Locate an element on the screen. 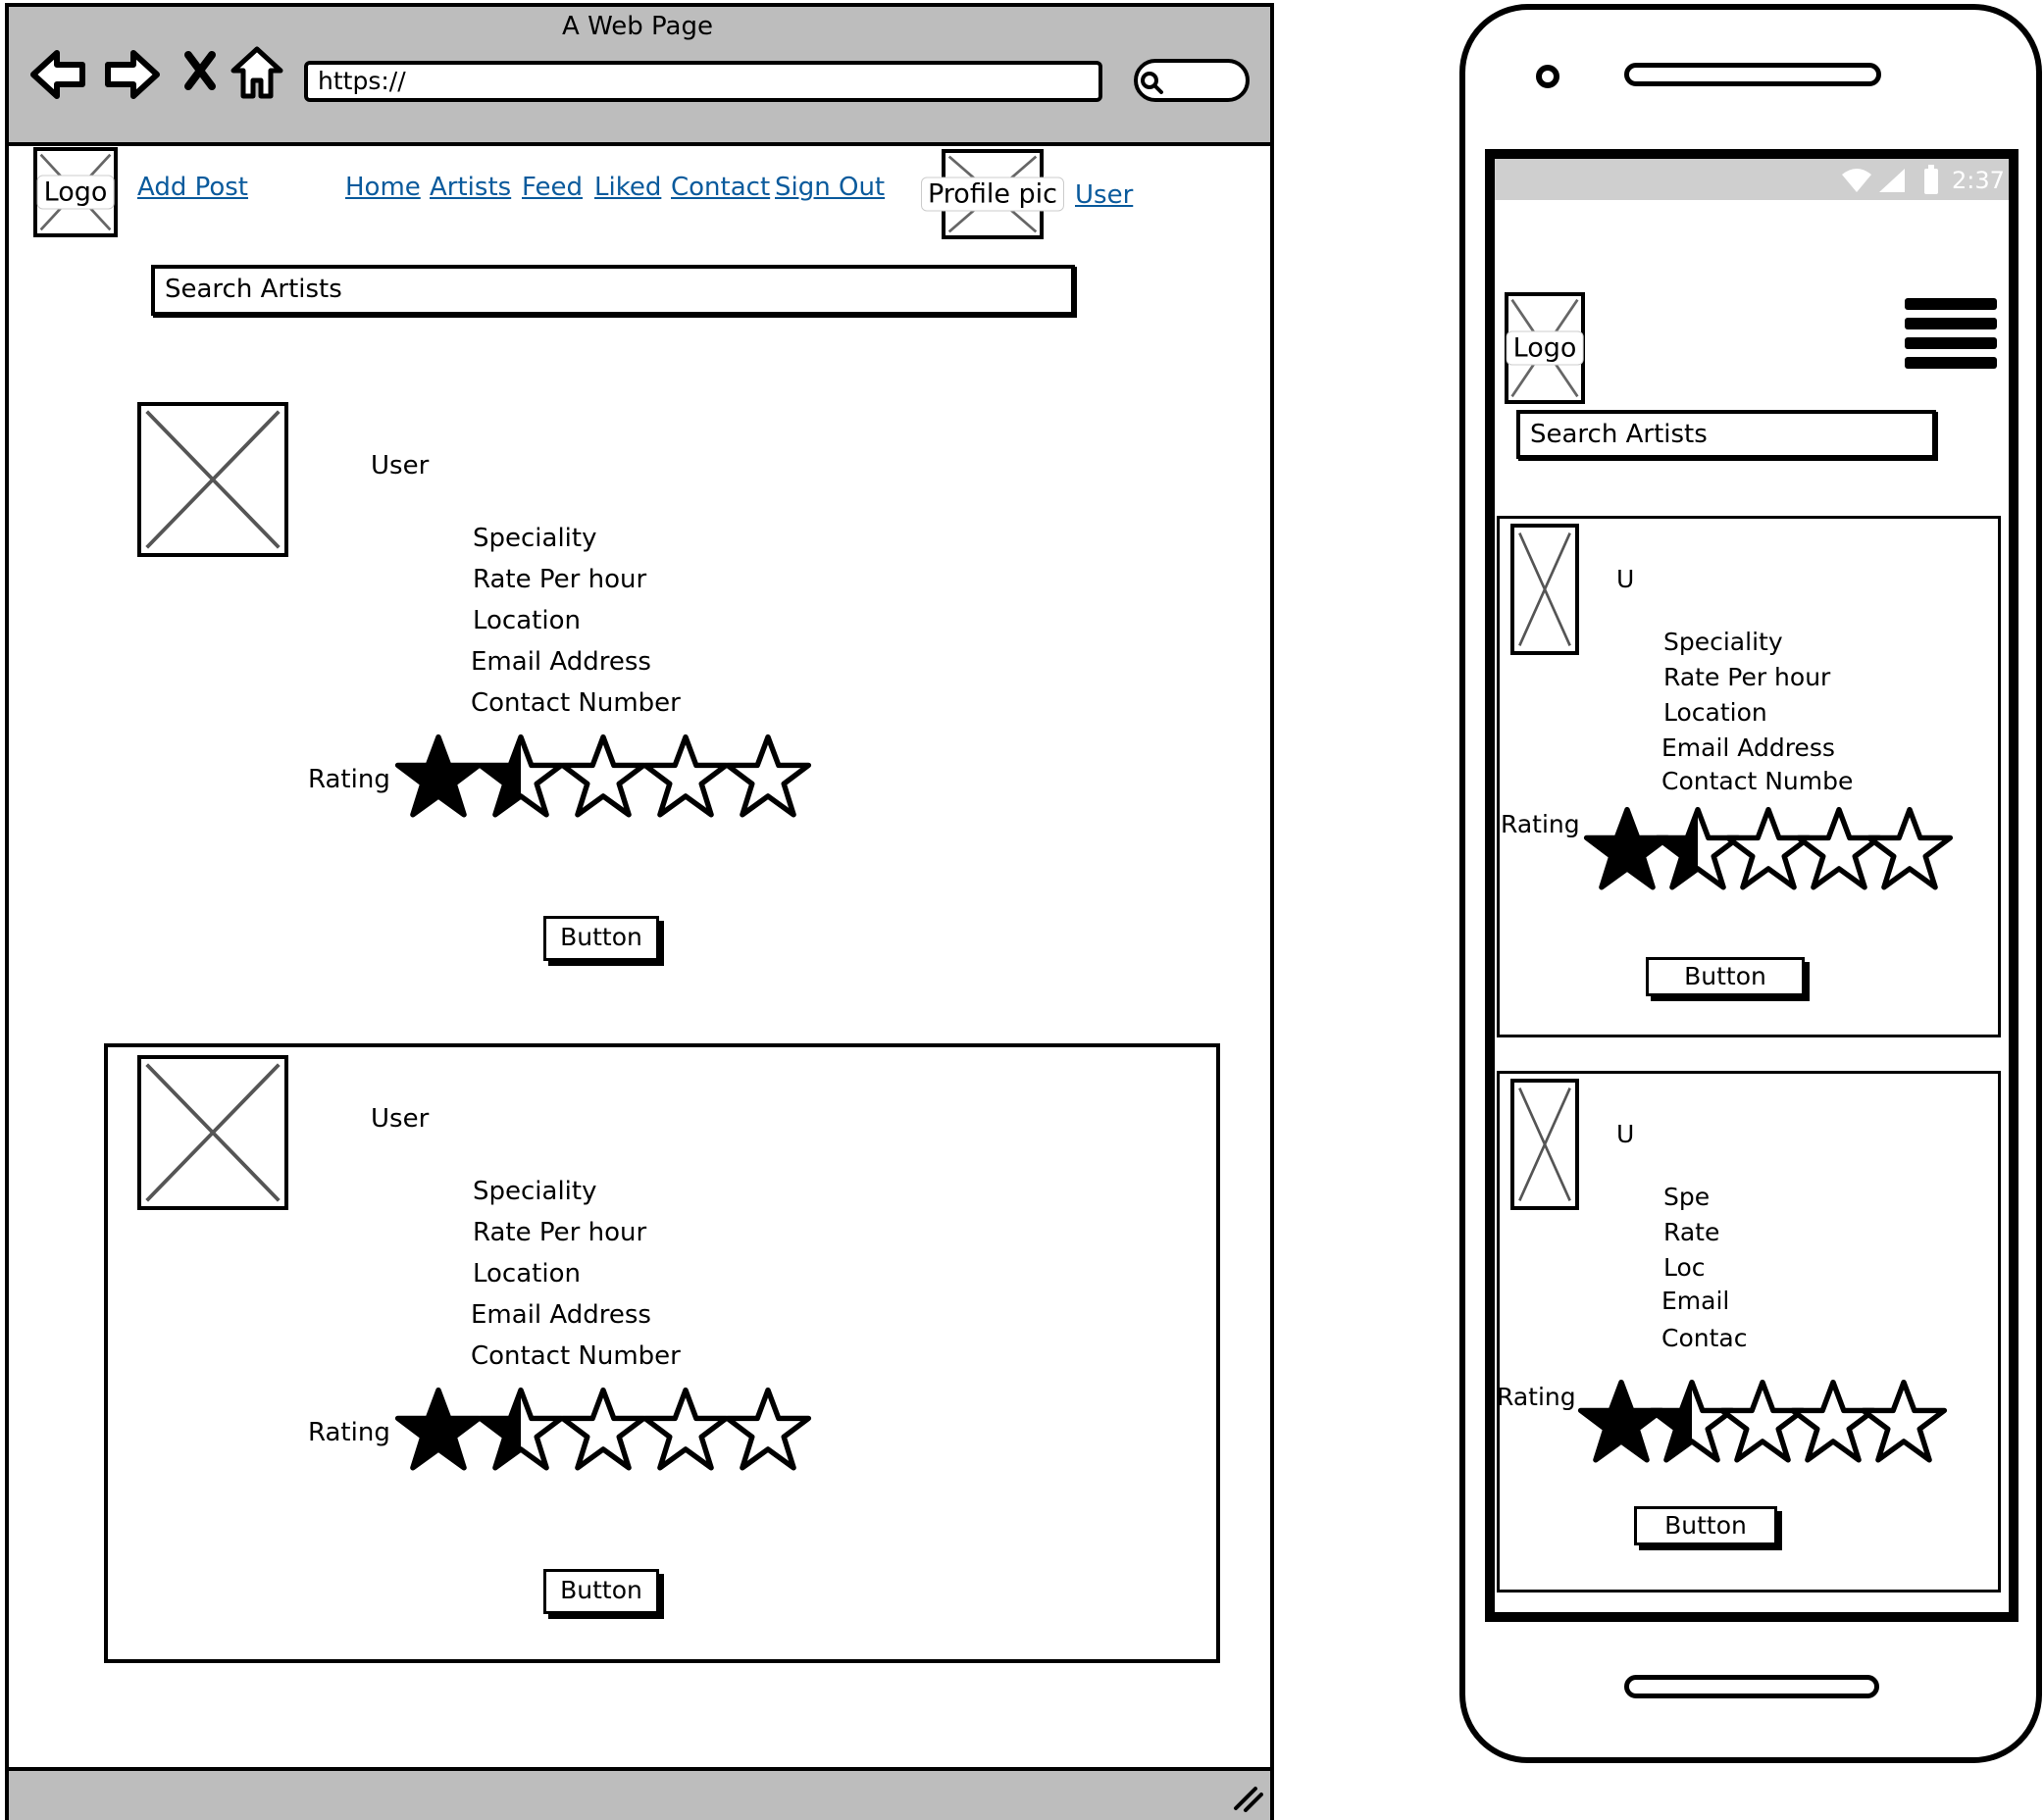  hamburger-menu-icon is located at coordinates (1951, 334).